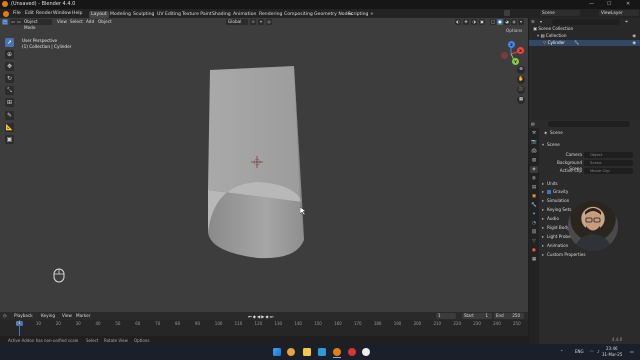  I want to click on play-reverse-icon: ◀, so click(258, 316).